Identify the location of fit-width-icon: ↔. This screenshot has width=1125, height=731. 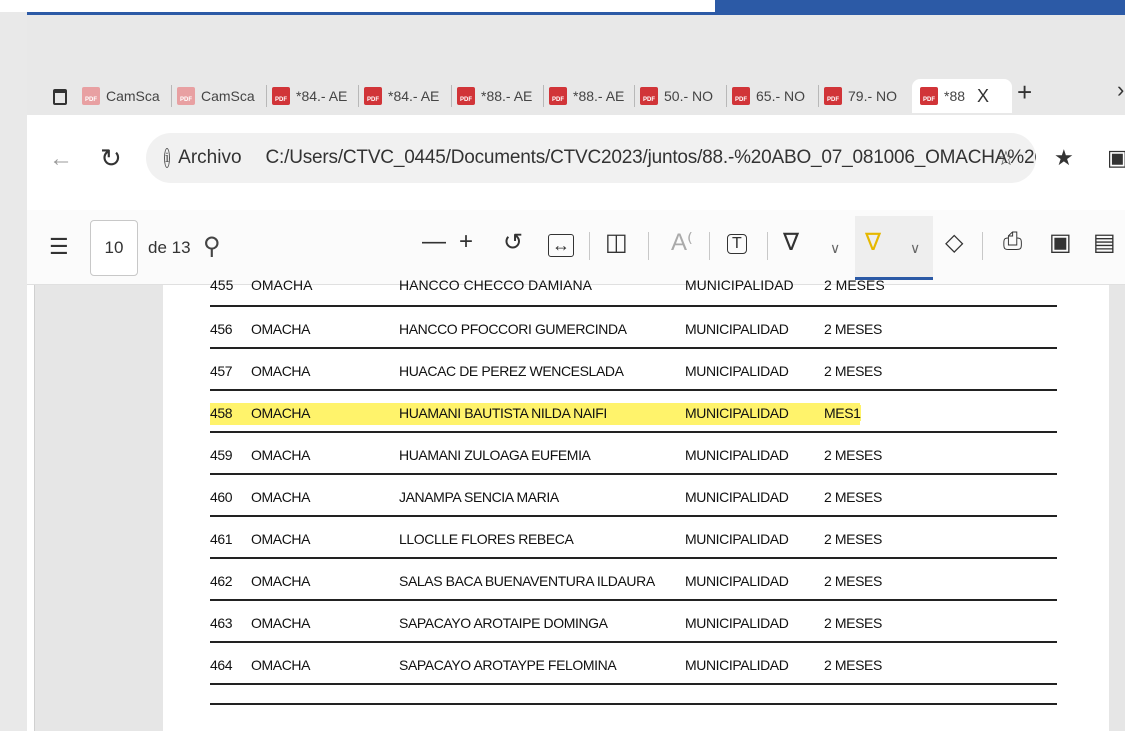
(561, 245).